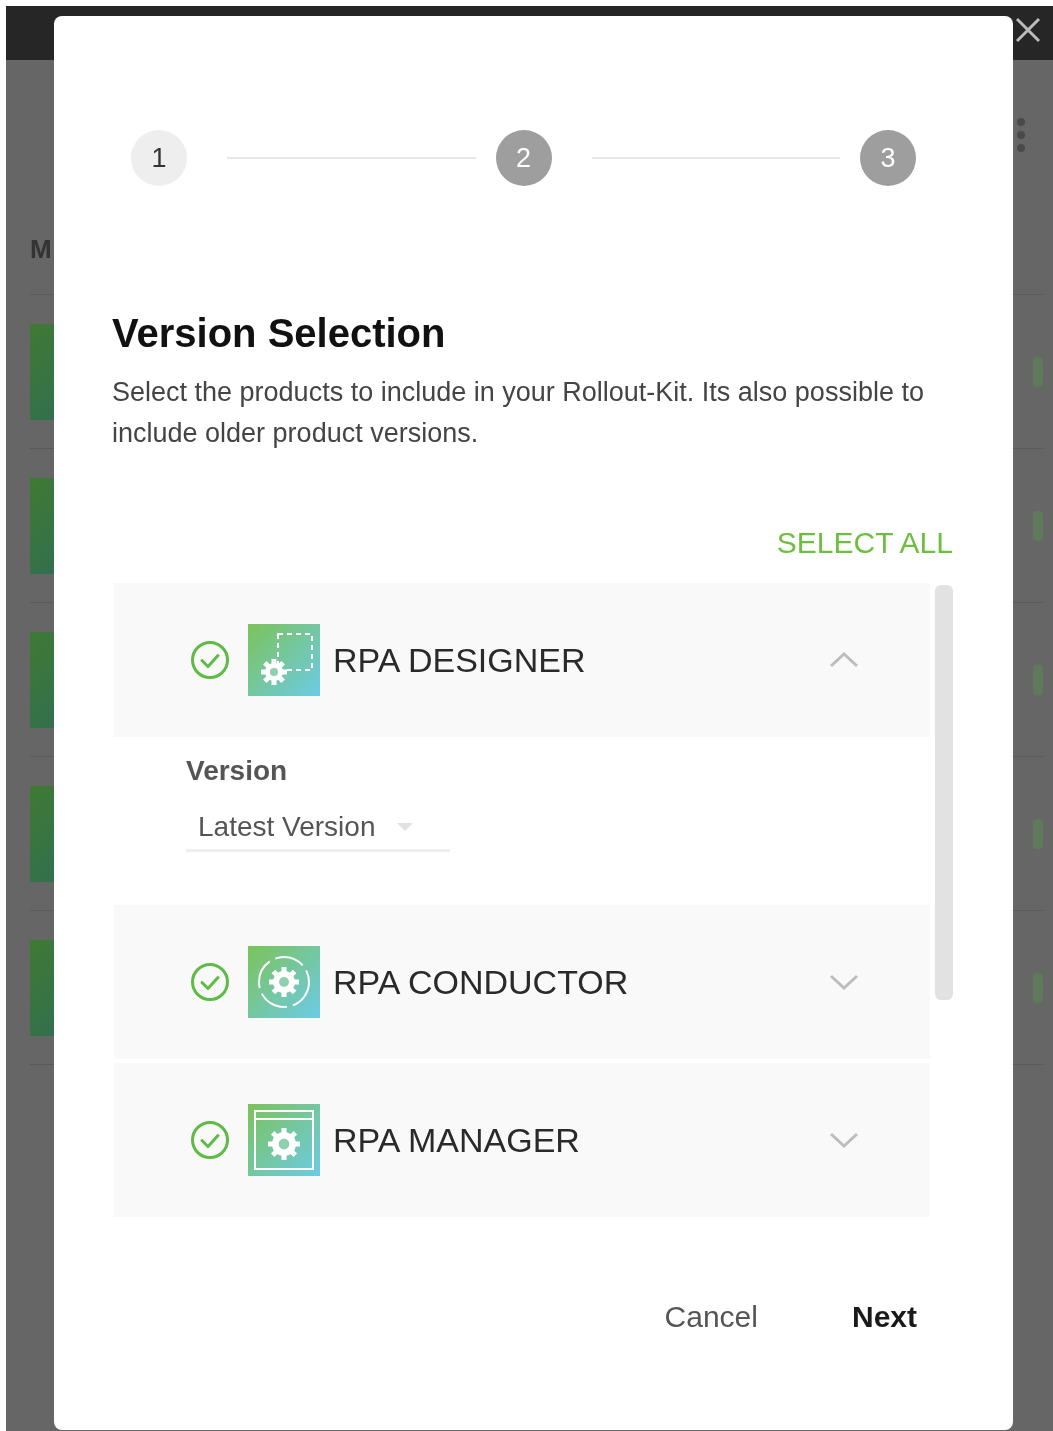 The image size is (1053, 1431). Describe the element at coordinates (456, 1140) in the screenshot. I see `product-name: RPA MANAGER` at that location.